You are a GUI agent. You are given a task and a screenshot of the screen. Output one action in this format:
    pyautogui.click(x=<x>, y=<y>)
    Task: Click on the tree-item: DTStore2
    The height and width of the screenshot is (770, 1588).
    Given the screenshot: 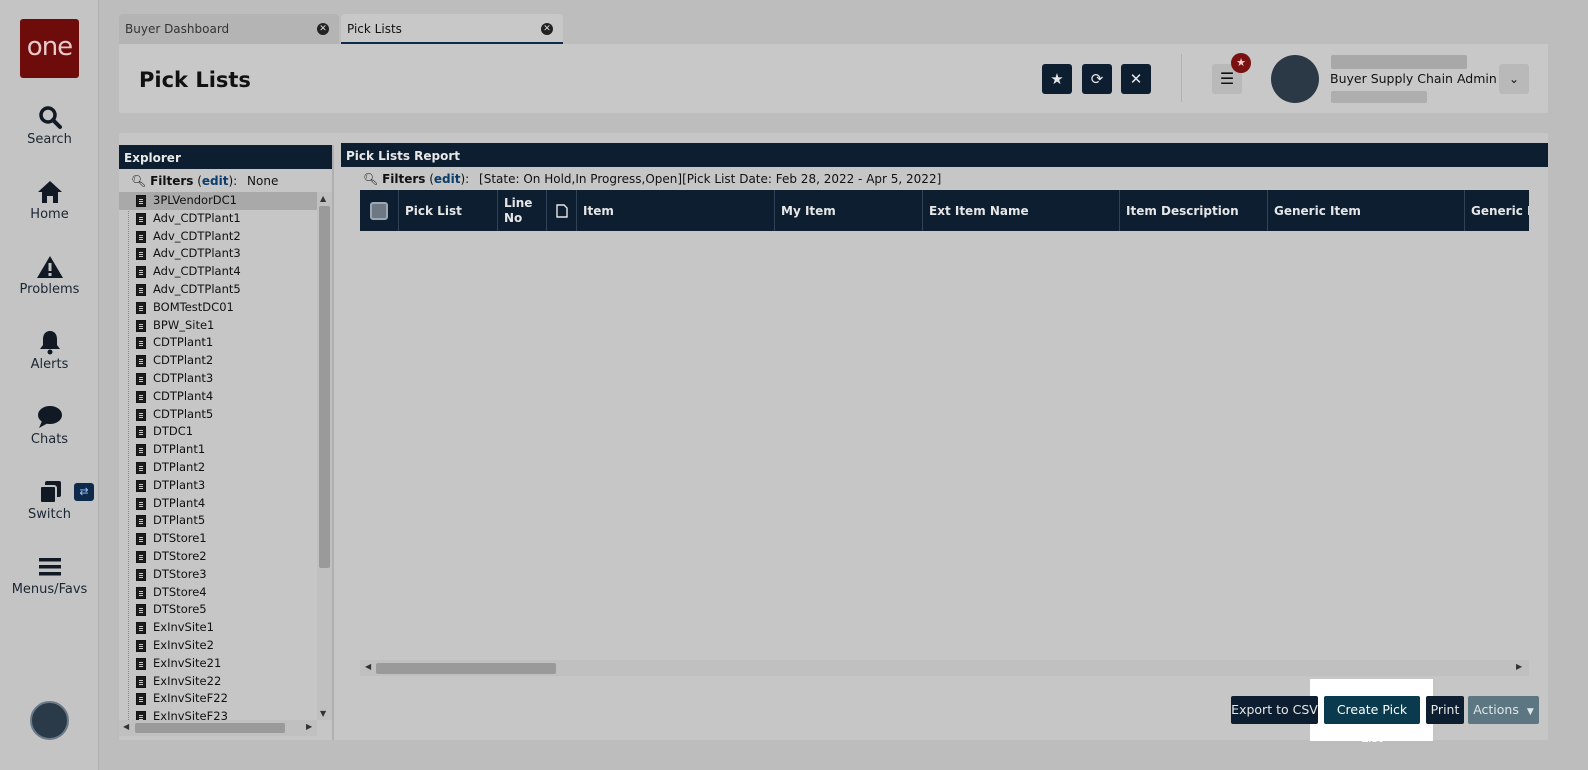 What is the action you would take?
    pyautogui.click(x=218, y=557)
    